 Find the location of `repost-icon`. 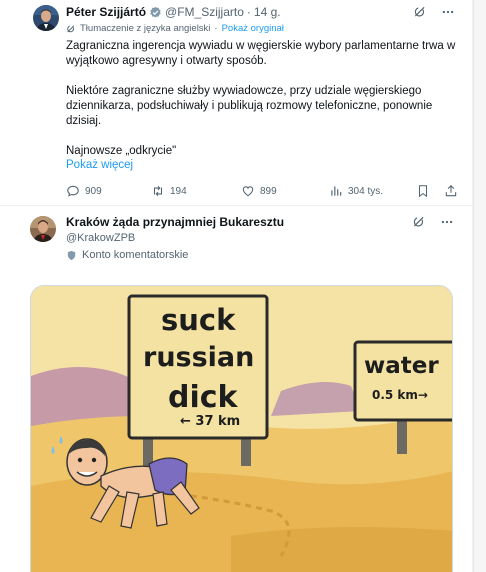

repost-icon is located at coordinates (158, 191).